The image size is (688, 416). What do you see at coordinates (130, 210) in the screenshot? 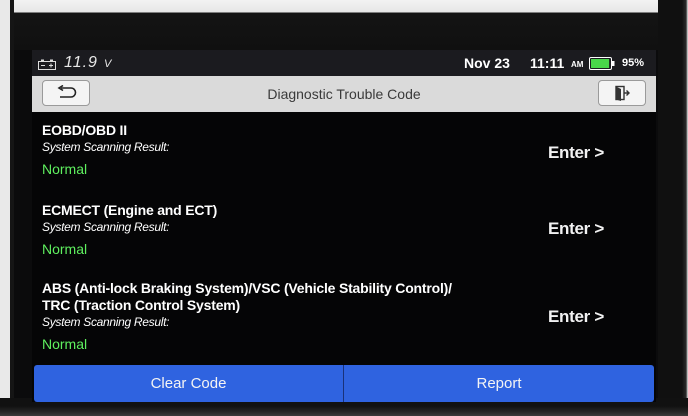
I see `system-name: ECMECT (Engine and ECT)` at bounding box center [130, 210].